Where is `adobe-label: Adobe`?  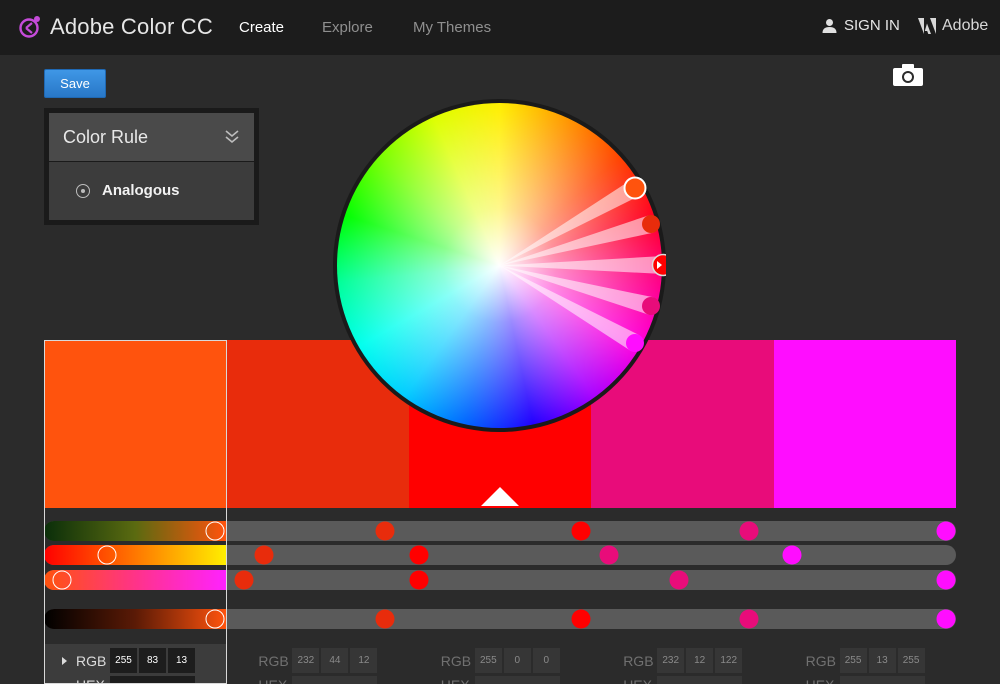
adobe-label: Adobe is located at coordinates (965, 25).